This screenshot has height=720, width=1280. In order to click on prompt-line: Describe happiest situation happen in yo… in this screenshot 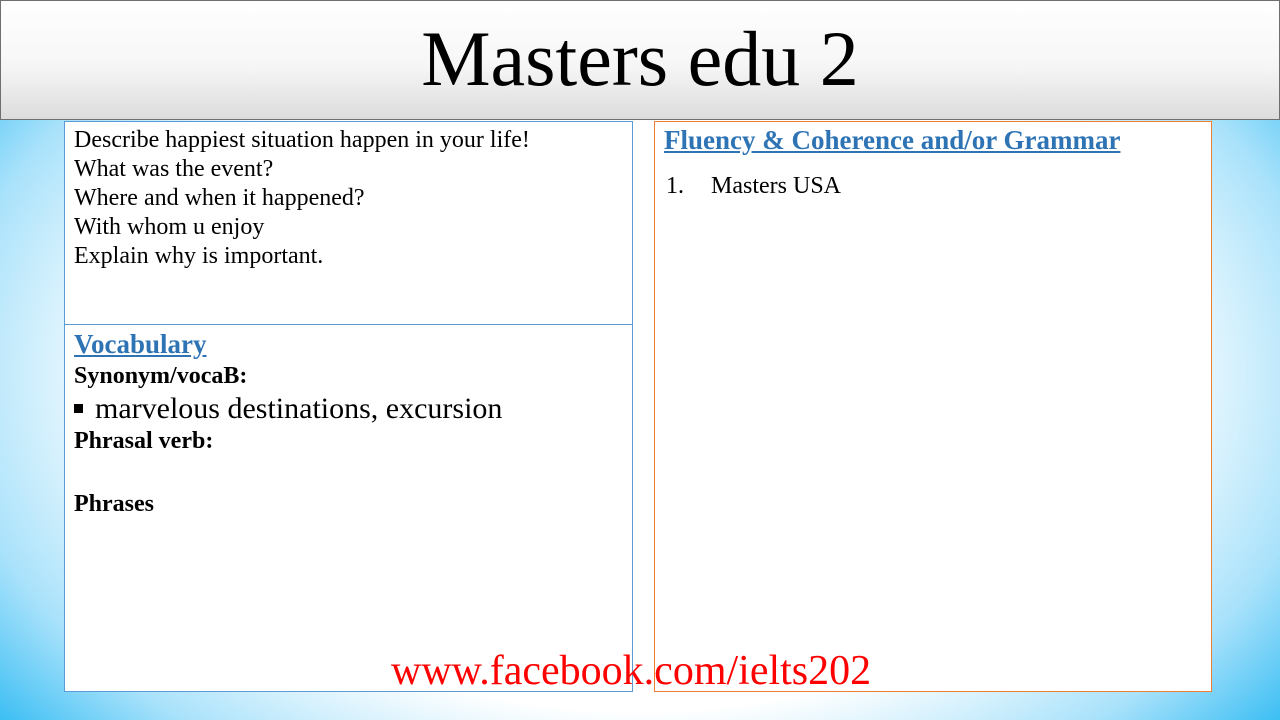, I will do `click(302, 140)`.